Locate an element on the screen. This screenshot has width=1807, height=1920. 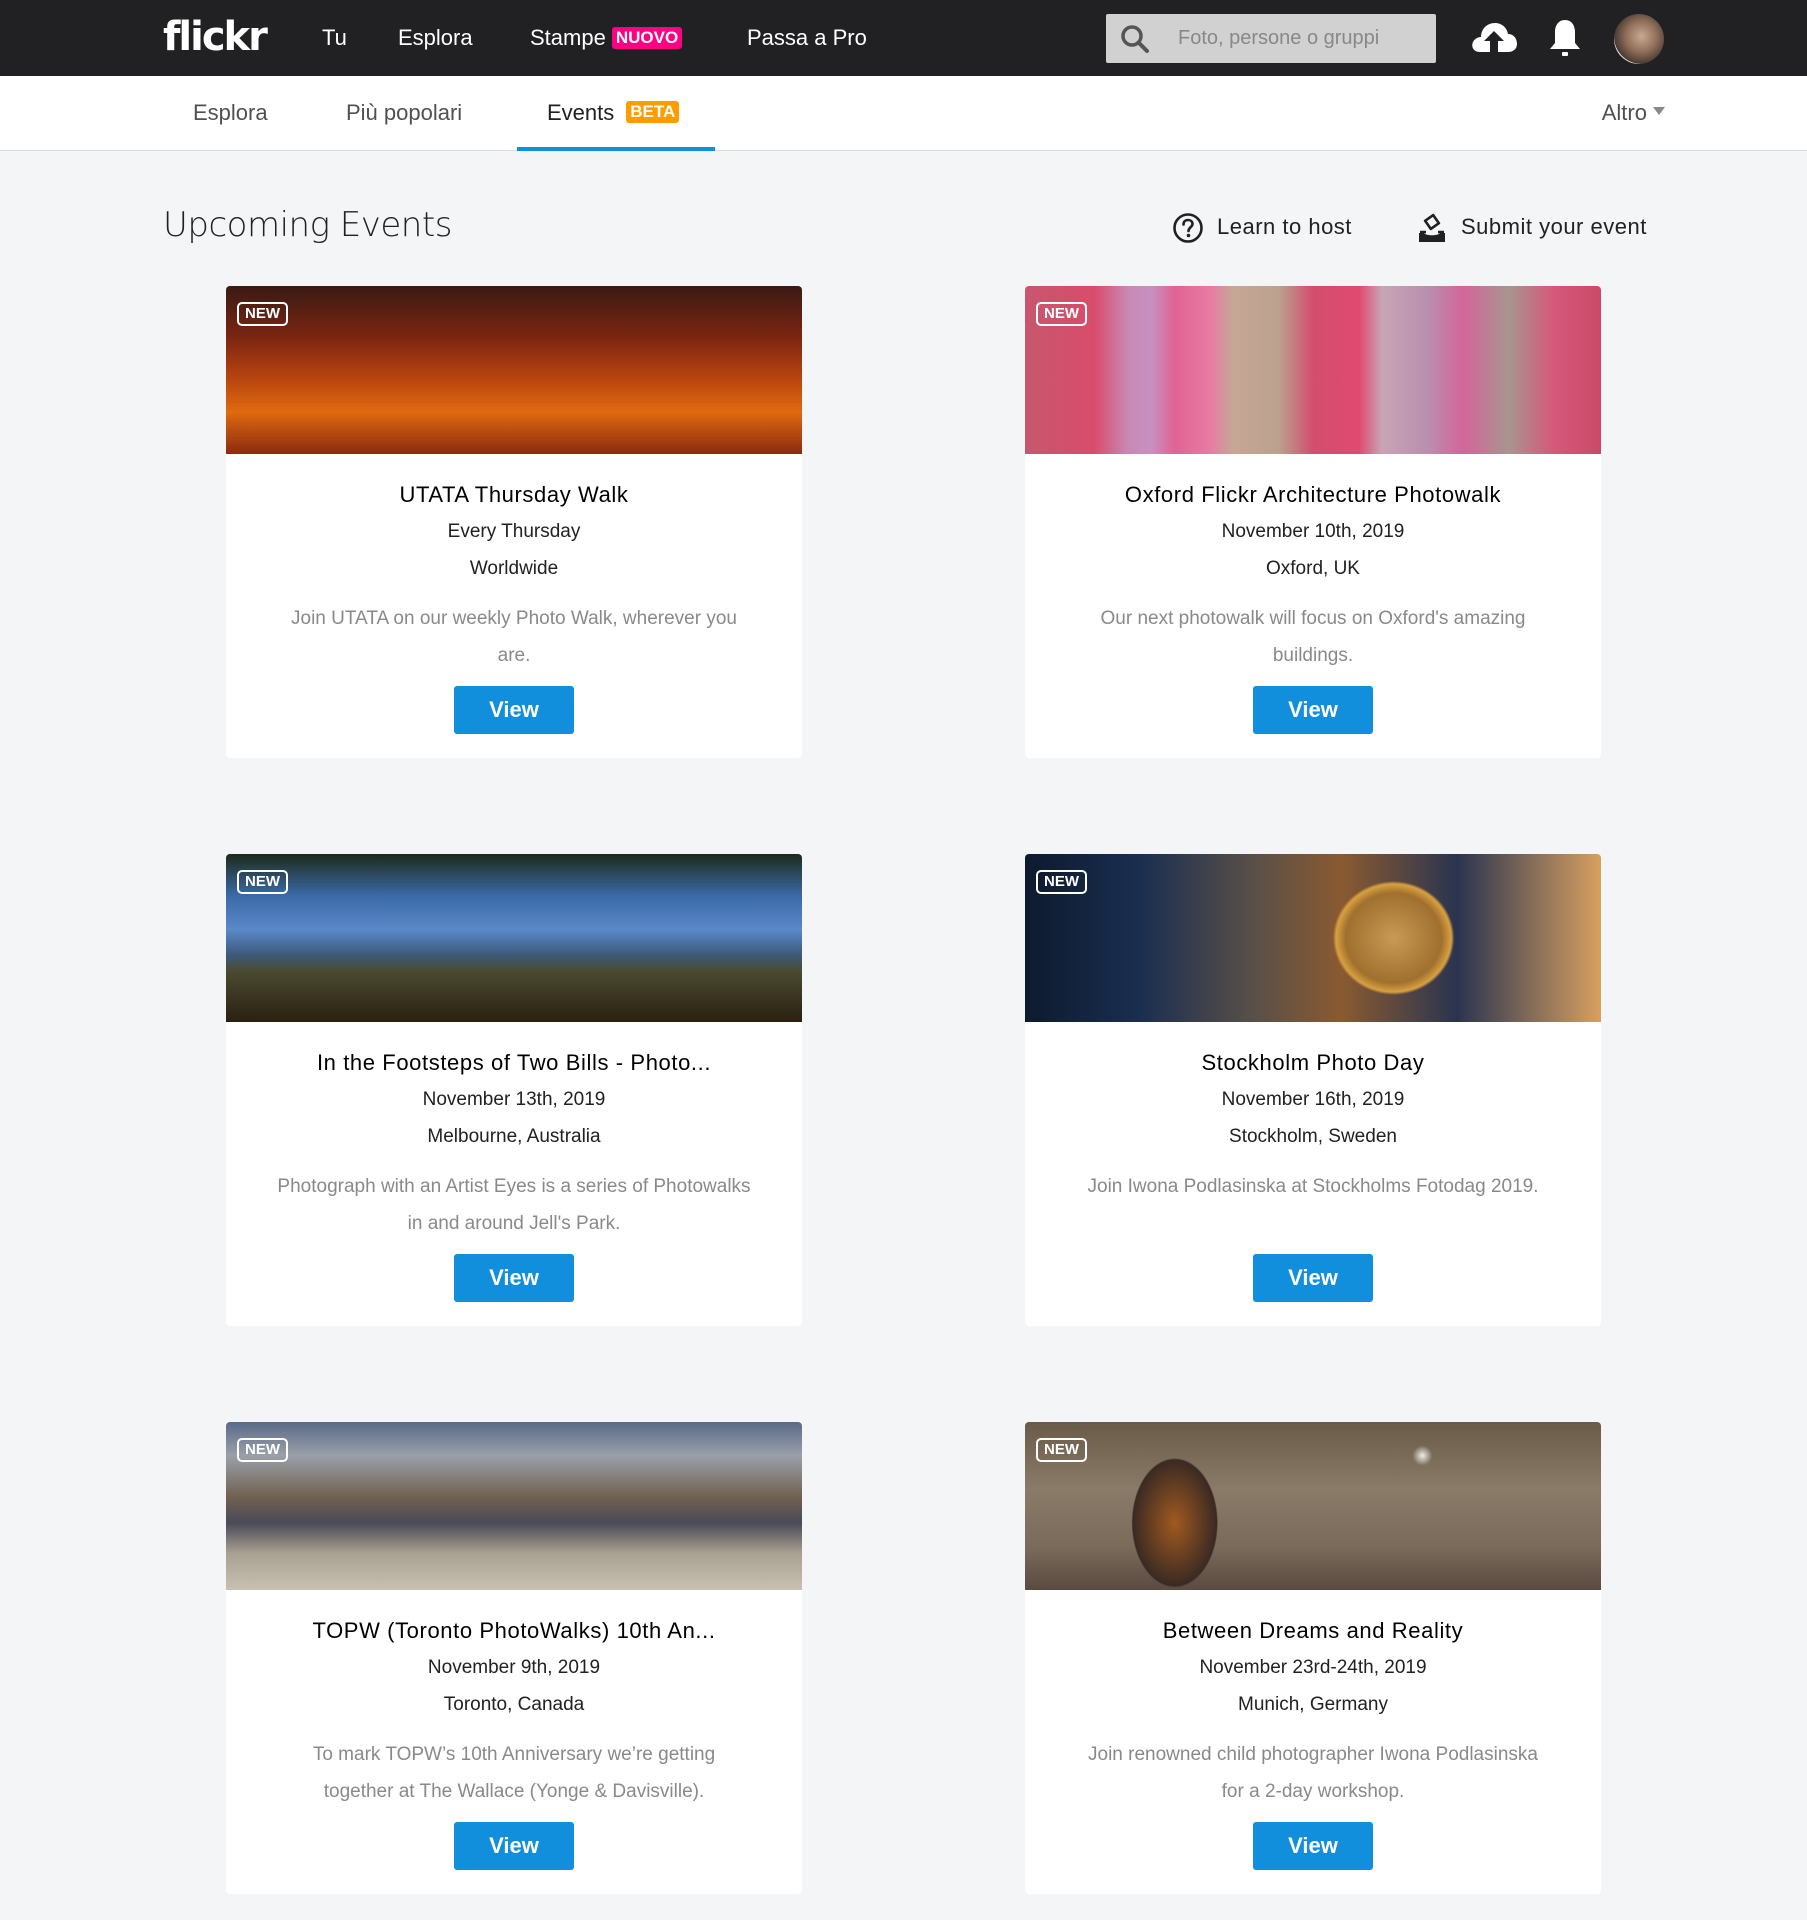
event-location: Oxford, UK is located at coordinates (1313, 568).